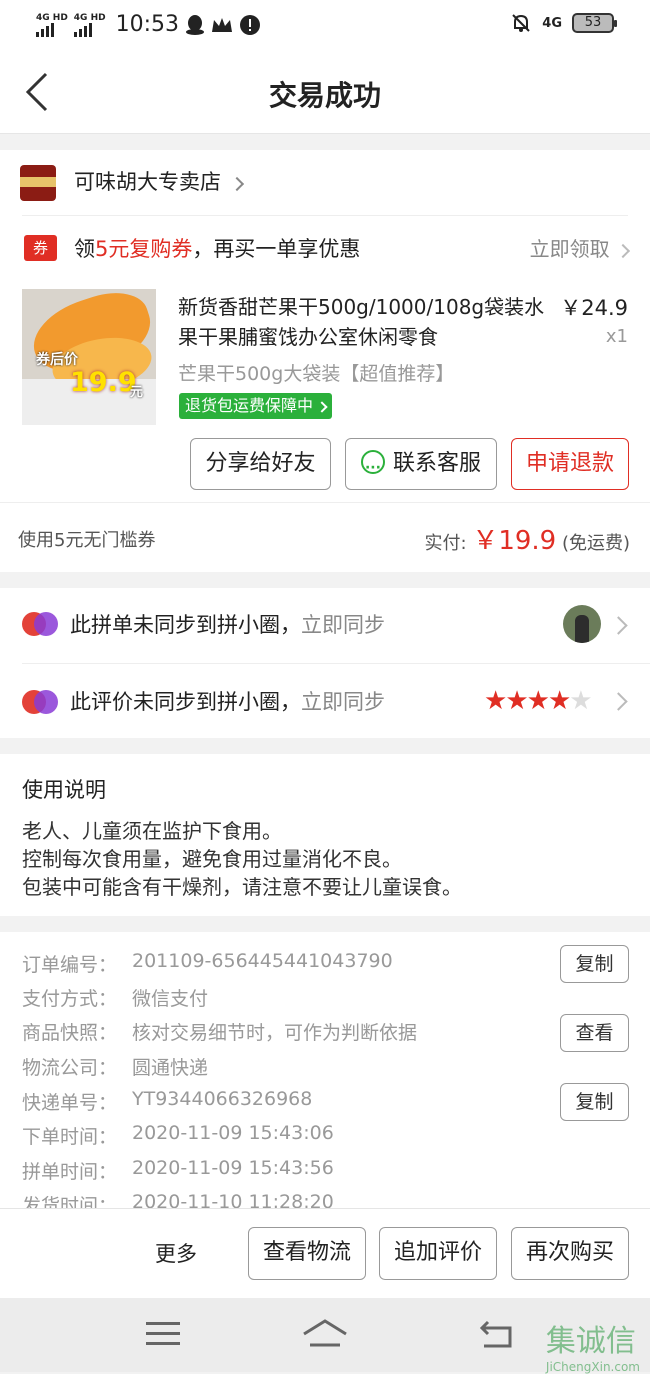 This screenshot has width=650, height=1374. I want to click on alert-icon, so click(250, 25).